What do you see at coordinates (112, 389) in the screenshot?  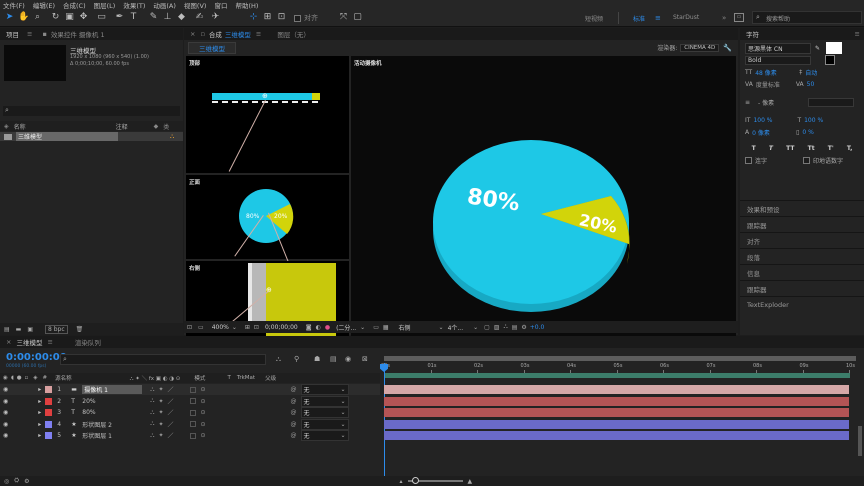 I see `layer-name: 摄像机 1` at bounding box center [112, 389].